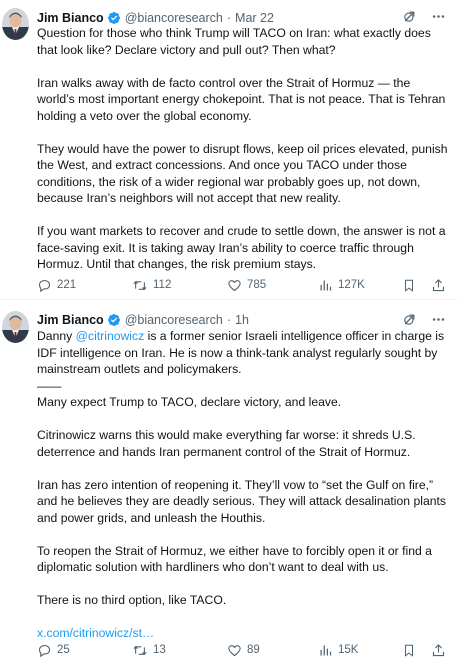  I want to click on like-button: 89, so click(243, 650).